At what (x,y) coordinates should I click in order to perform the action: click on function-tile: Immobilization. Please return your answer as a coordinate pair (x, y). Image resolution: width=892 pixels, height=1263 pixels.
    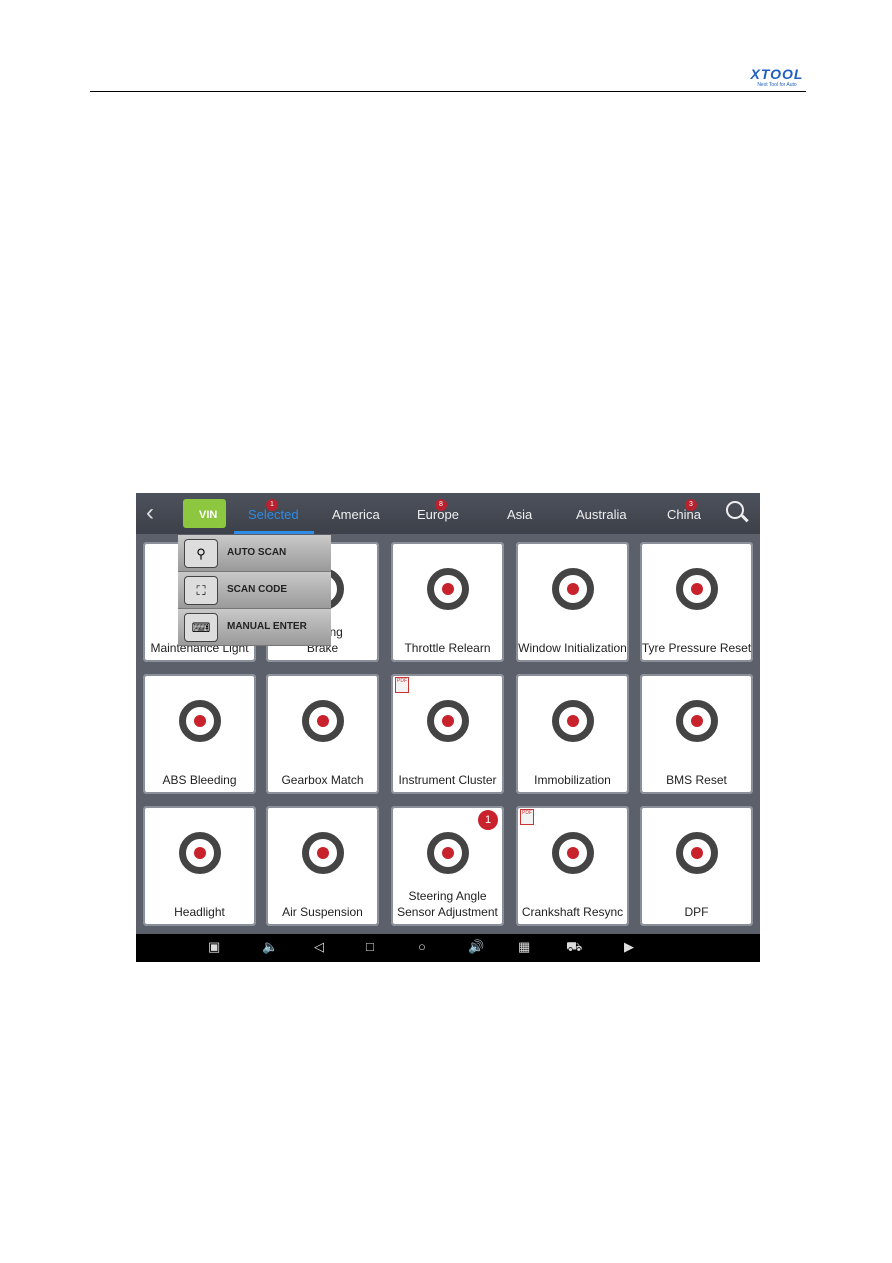
    Looking at the image, I should click on (572, 734).